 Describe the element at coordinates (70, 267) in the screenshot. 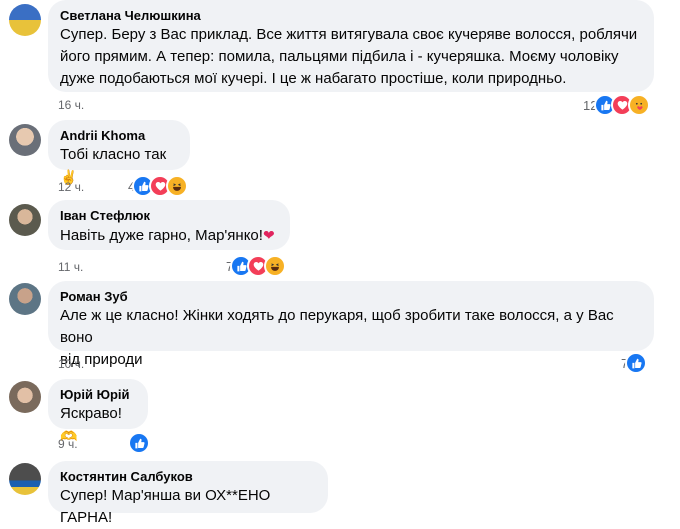

I see `comment-timestamp: 11 ч.` at that location.